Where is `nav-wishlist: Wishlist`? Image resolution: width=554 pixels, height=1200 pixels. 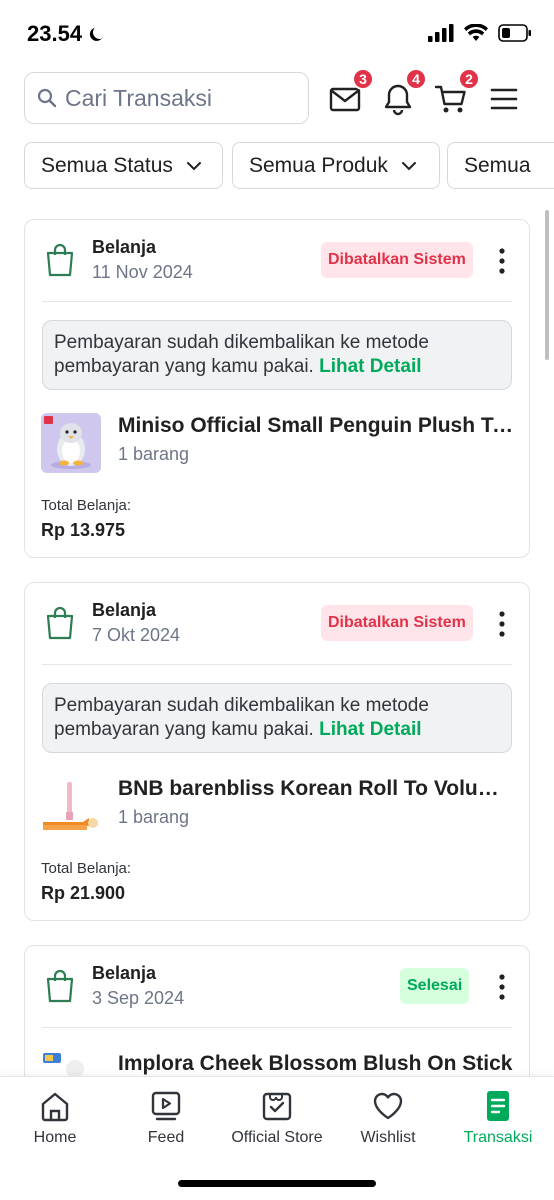 nav-wishlist: Wishlist is located at coordinates (388, 1118).